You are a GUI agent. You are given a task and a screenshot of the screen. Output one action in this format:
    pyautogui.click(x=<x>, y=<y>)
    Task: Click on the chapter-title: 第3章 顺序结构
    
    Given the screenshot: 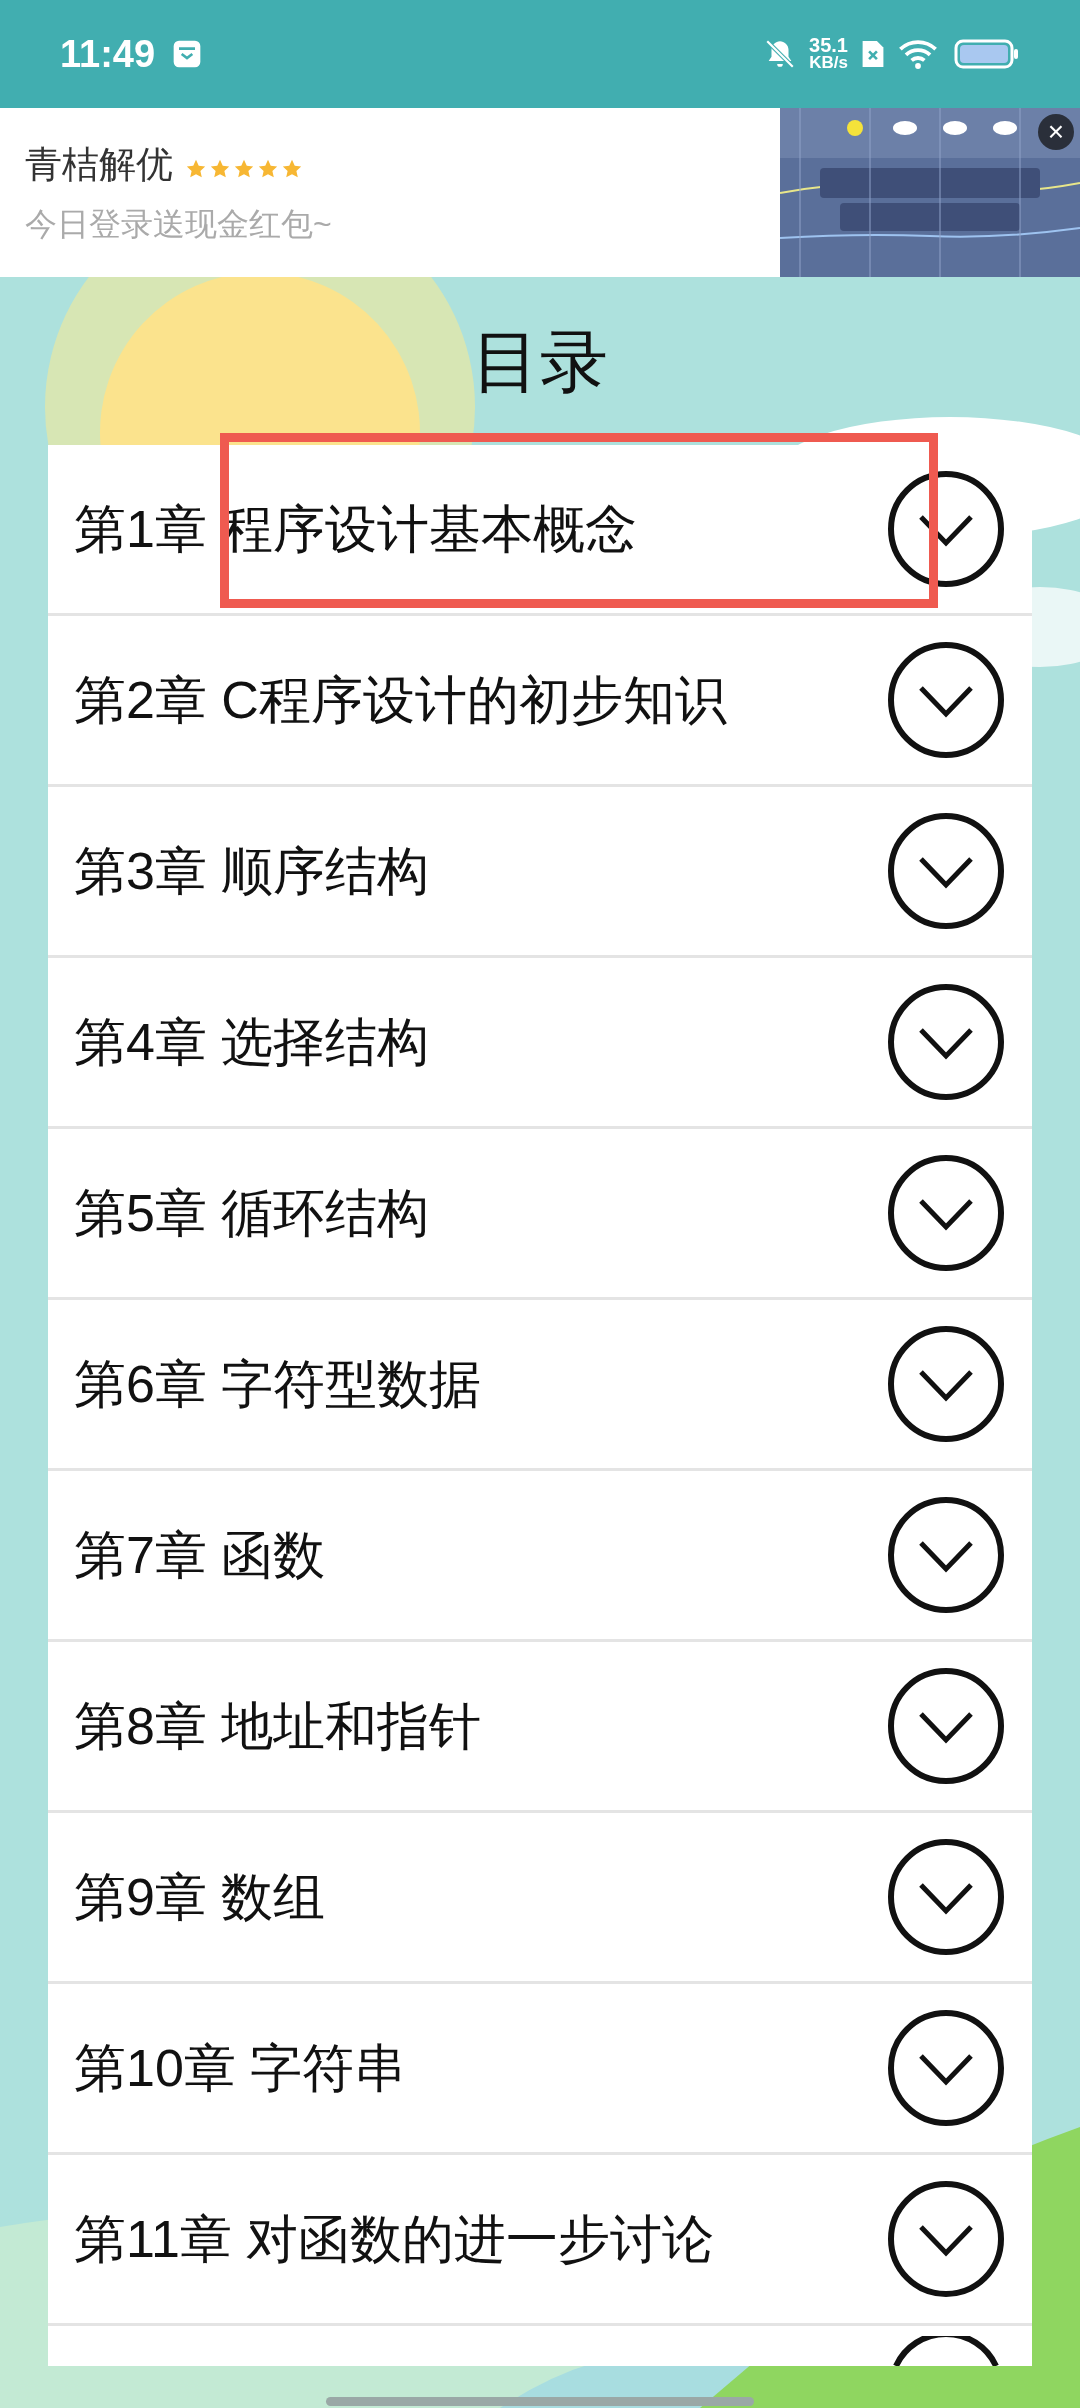 What is the action you would take?
    pyautogui.click(x=252, y=871)
    